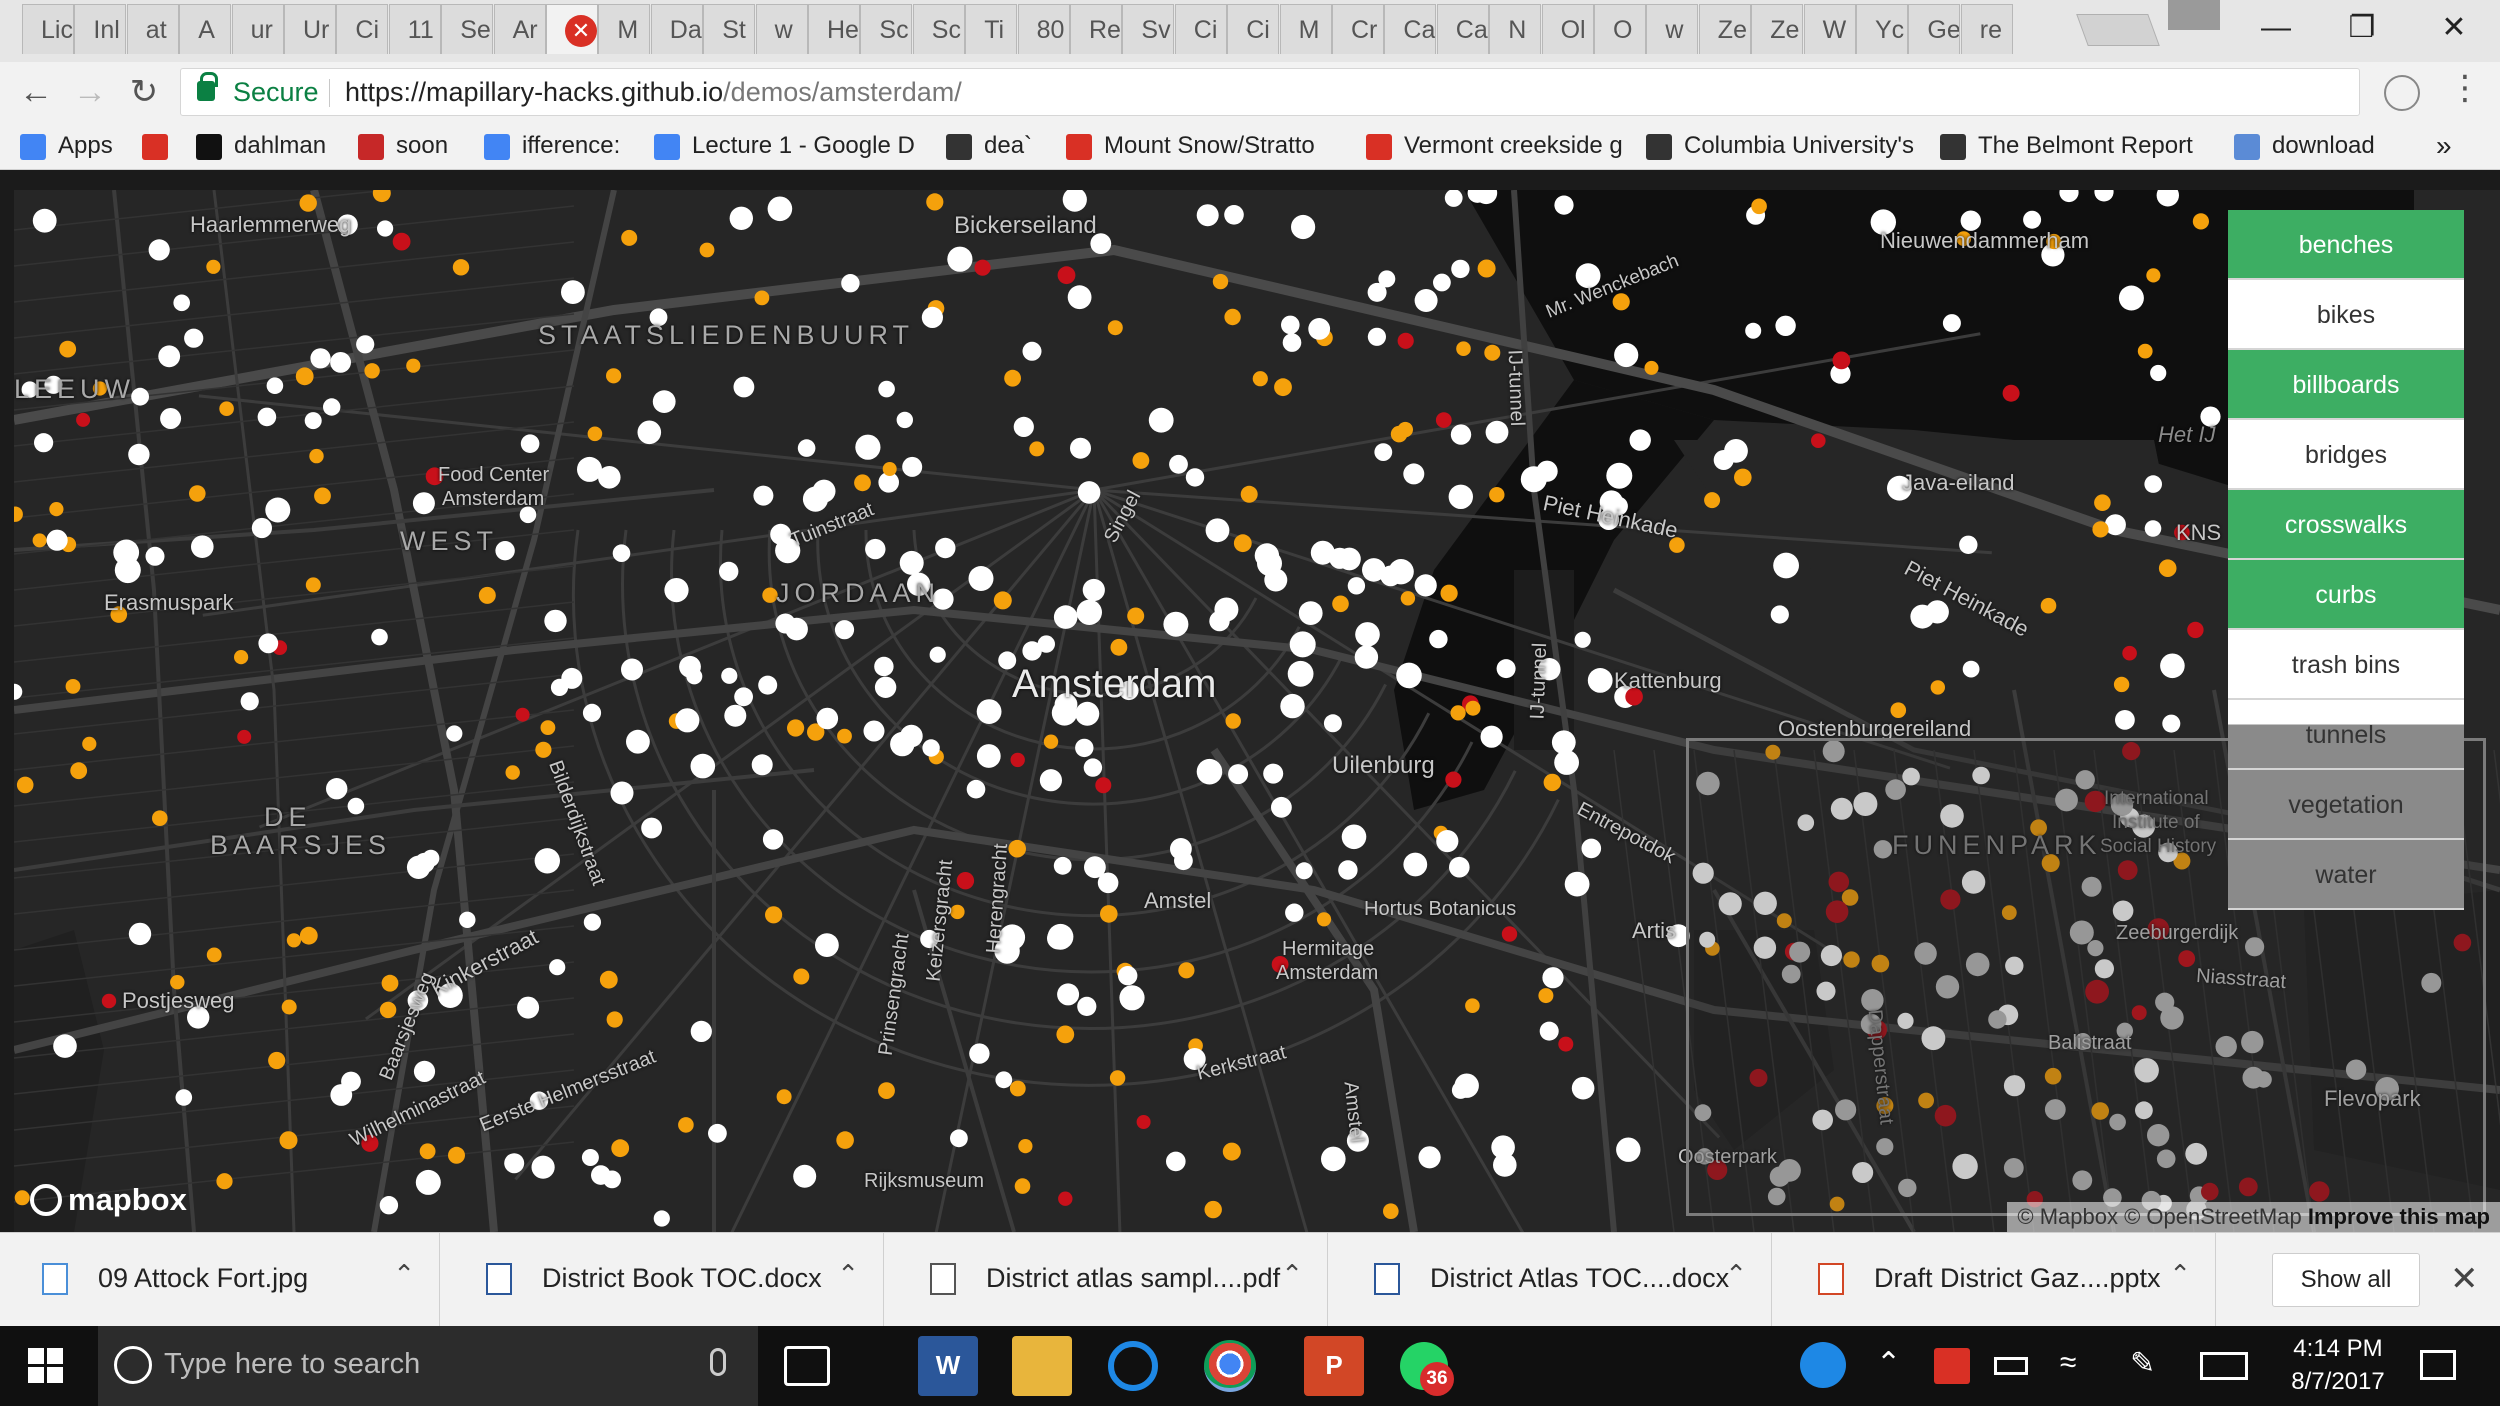  What do you see at coordinates (2066, 146) in the screenshot?
I see `bookmark-item: The Belmont Report` at bounding box center [2066, 146].